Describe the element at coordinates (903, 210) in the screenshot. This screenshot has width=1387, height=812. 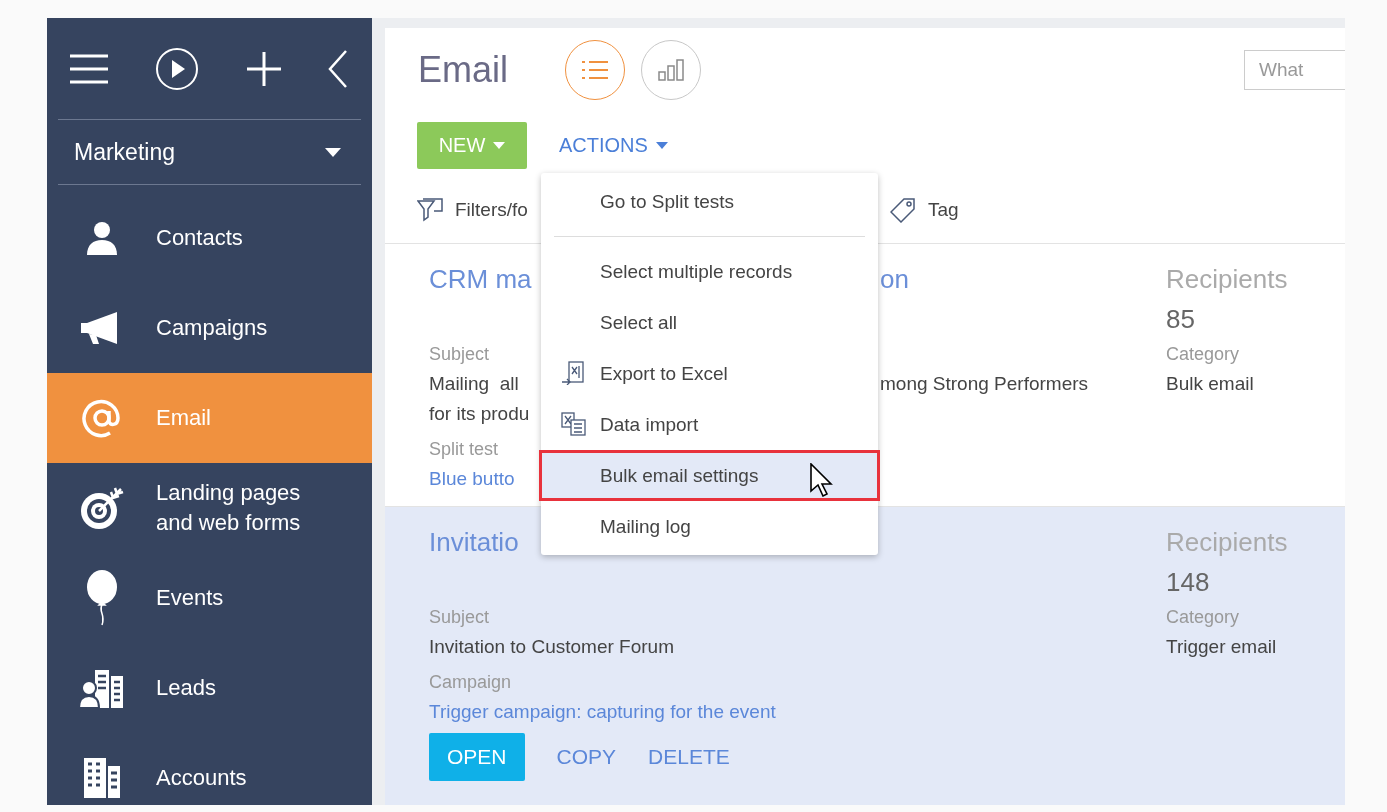
I see `tag-icon` at that location.